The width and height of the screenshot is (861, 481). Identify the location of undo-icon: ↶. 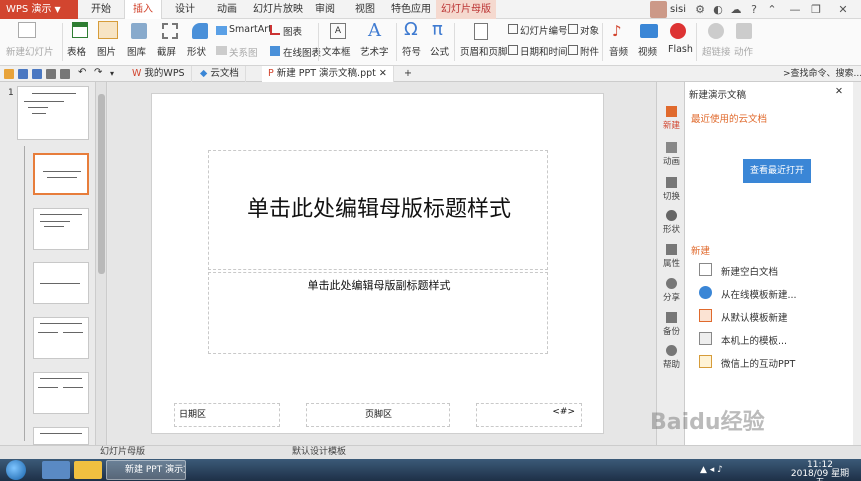
(83, 73).